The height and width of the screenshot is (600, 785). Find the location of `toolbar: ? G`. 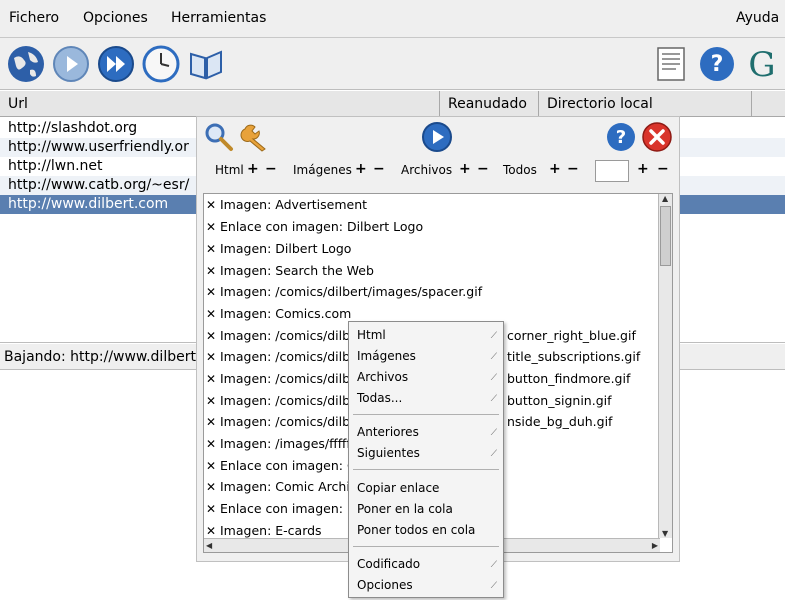

toolbar: ? G is located at coordinates (392, 64).